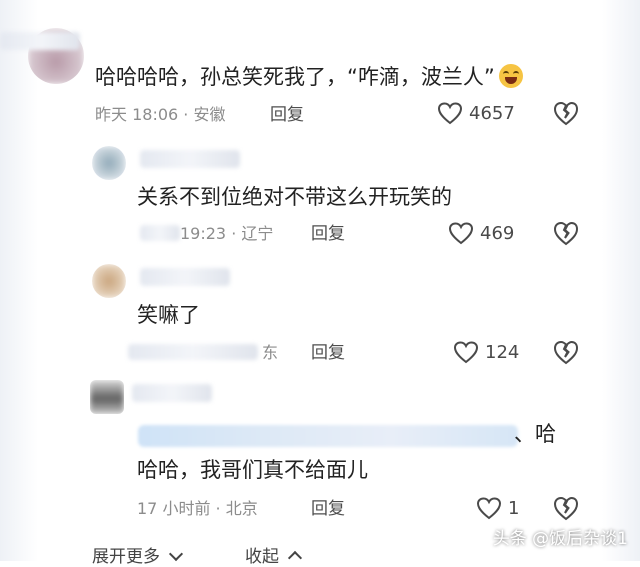 This screenshot has height=567, width=640. Describe the element at coordinates (197, 508) in the screenshot. I see `comment-meta: 17 小时前 · 北京` at that location.